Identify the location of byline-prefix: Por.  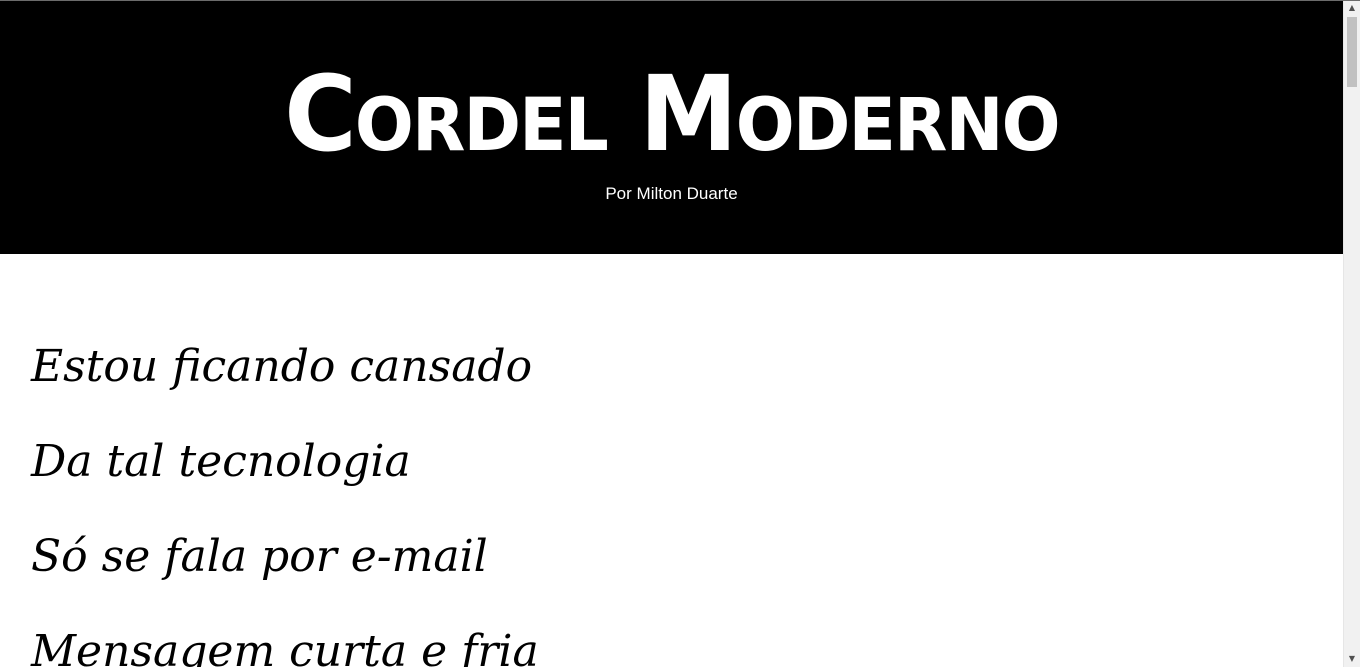
(618, 193).